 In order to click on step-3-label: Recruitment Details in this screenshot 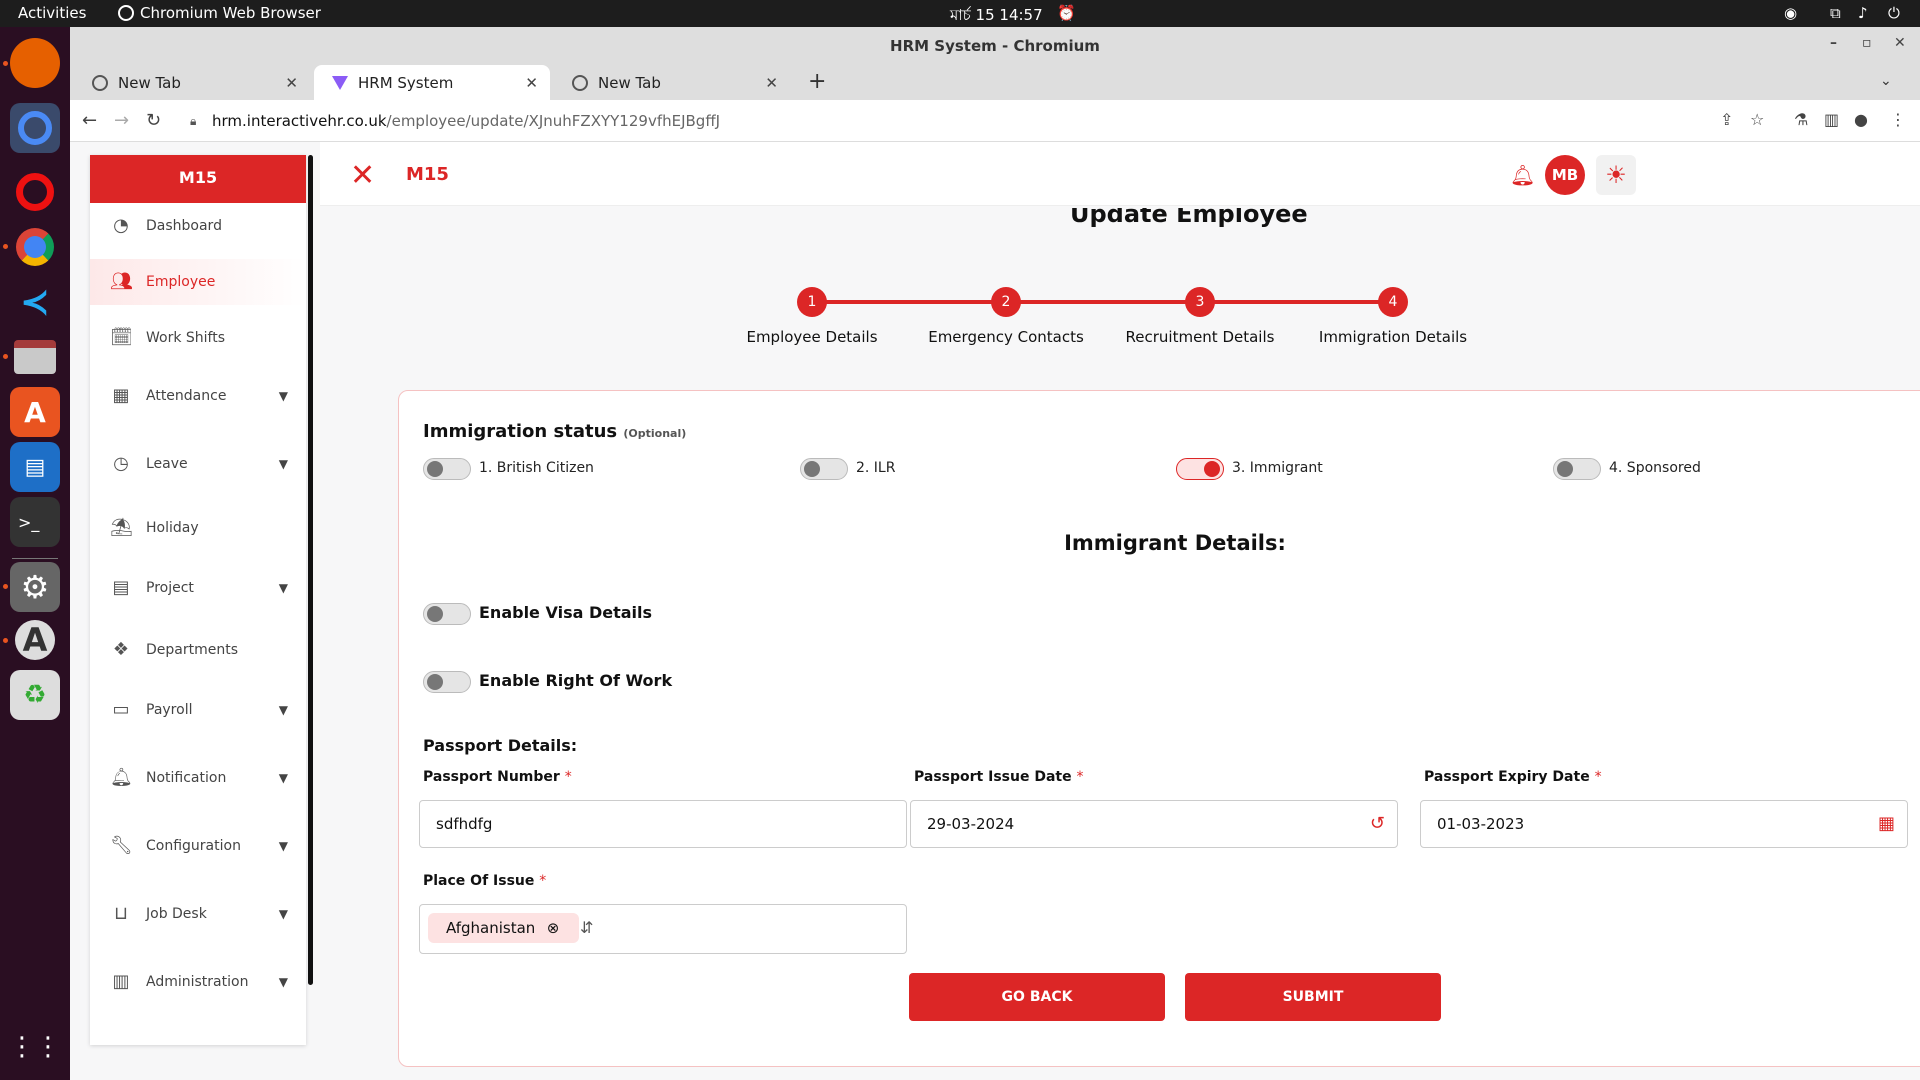, I will do `click(1200, 337)`.